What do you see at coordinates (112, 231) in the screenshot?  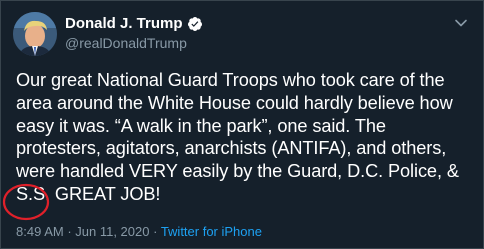 I see `tweet-date: Jun 11, 2020` at bounding box center [112, 231].